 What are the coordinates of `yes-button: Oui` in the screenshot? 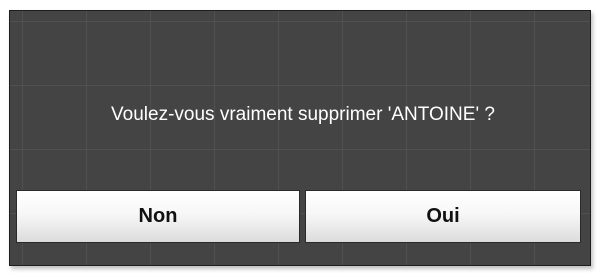 It's located at (443, 216).